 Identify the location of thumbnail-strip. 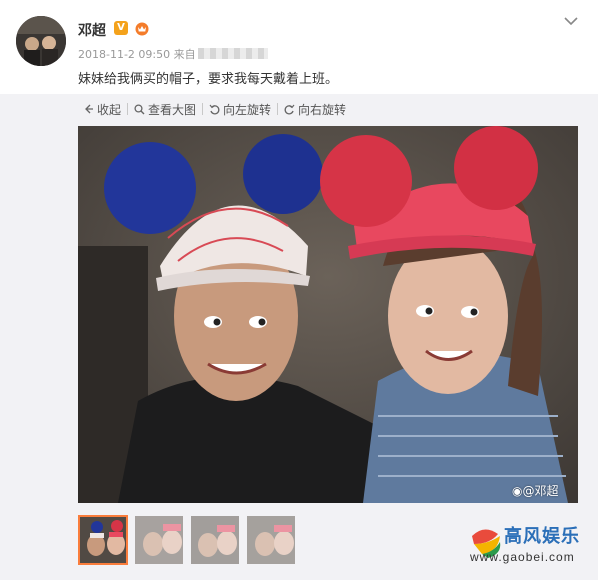
(187, 540).